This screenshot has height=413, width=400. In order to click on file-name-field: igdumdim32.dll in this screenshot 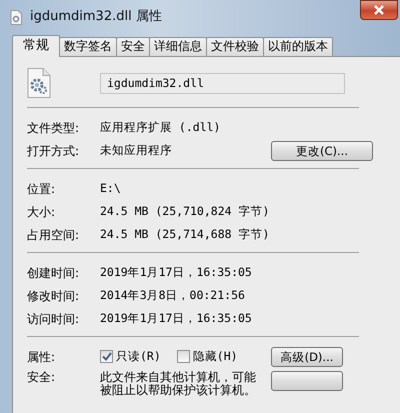, I will do `click(222, 83)`.